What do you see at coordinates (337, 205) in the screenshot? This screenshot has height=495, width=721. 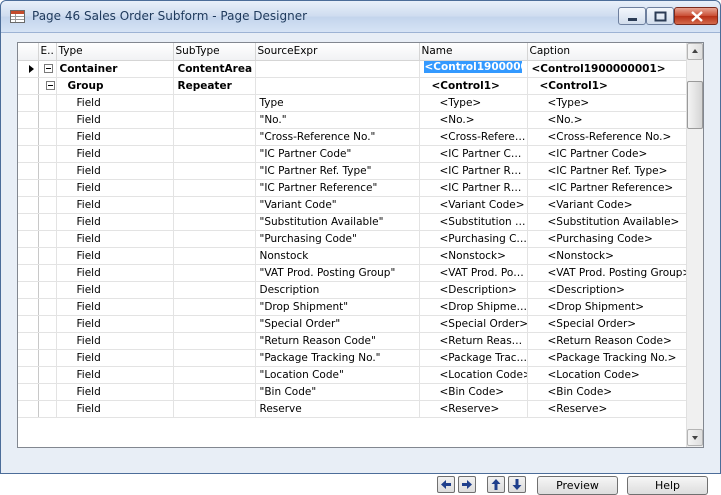 I see `sourceexpr-cell: "Variant Code"` at bounding box center [337, 205].